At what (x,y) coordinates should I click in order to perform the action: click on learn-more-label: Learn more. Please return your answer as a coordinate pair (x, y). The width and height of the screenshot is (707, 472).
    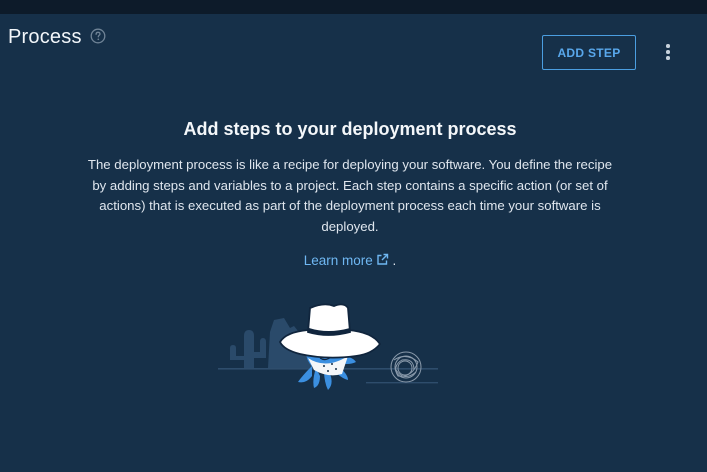
    Looking at the image, I should click on (338, 260).